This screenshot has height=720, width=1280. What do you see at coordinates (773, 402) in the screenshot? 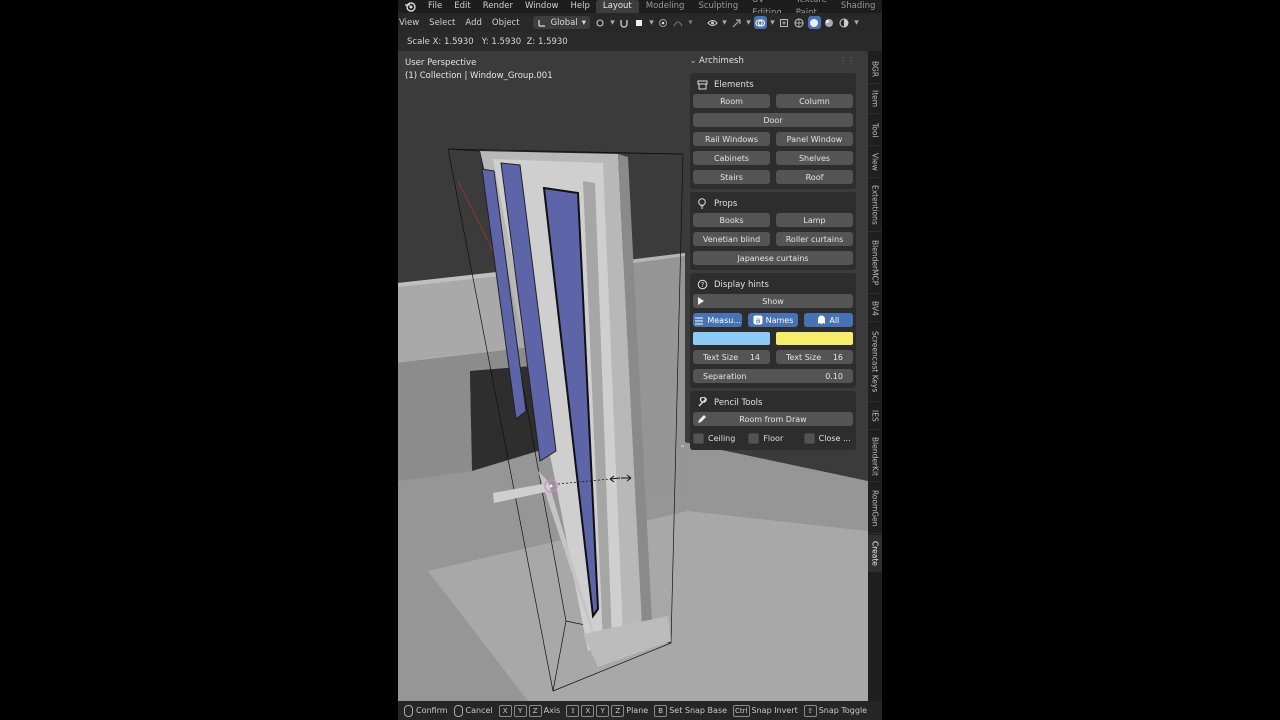
I see `pencil-tools-header: Pencil Tools` at bounding box center [773, 402].